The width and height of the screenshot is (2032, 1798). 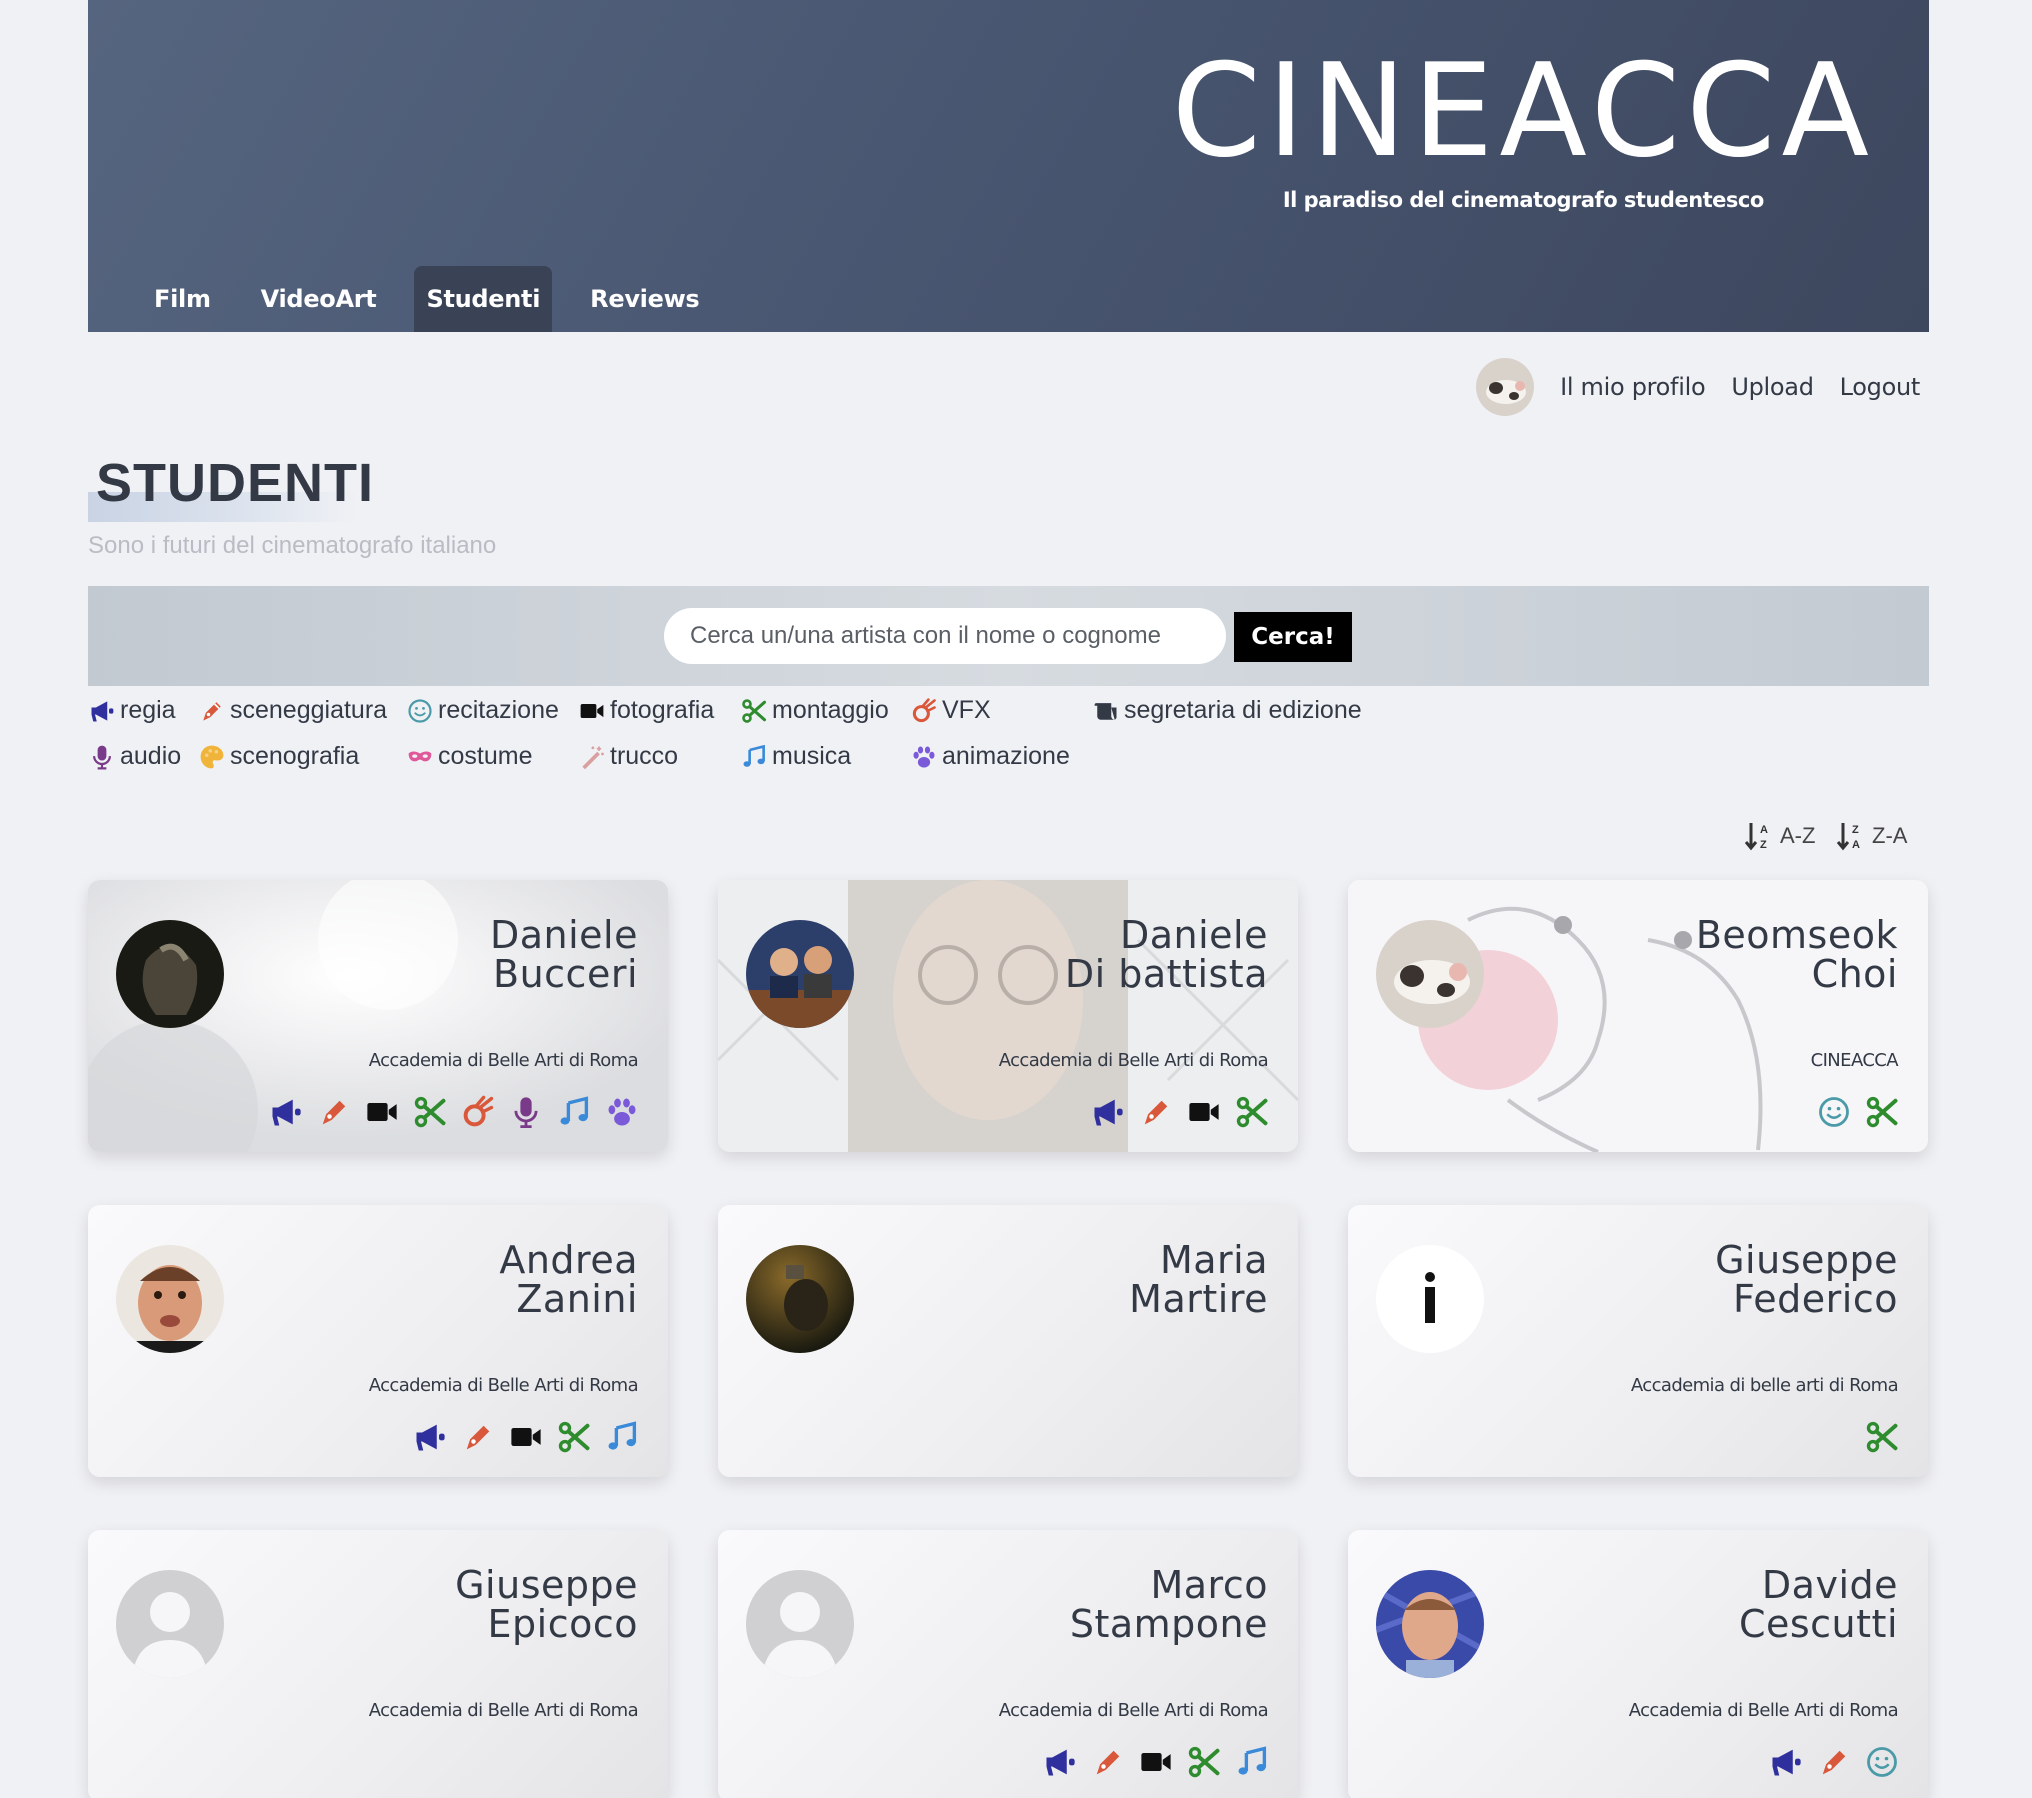 I want to click on legend-label: VFX, so click(x=966, y=710).